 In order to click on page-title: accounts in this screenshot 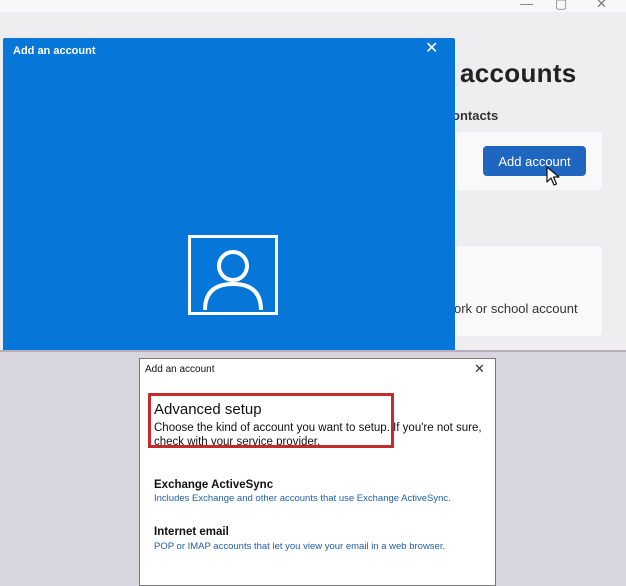, I will do `click(518, 73)`.